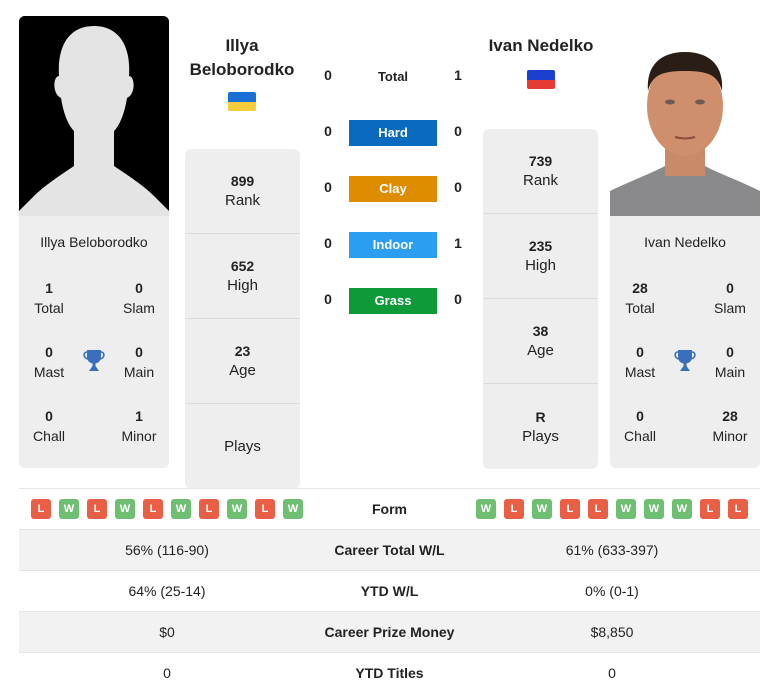 The height and width of the screenshot is (699, 779). I want to click on player1-plays: Plays, so click(242, 446).